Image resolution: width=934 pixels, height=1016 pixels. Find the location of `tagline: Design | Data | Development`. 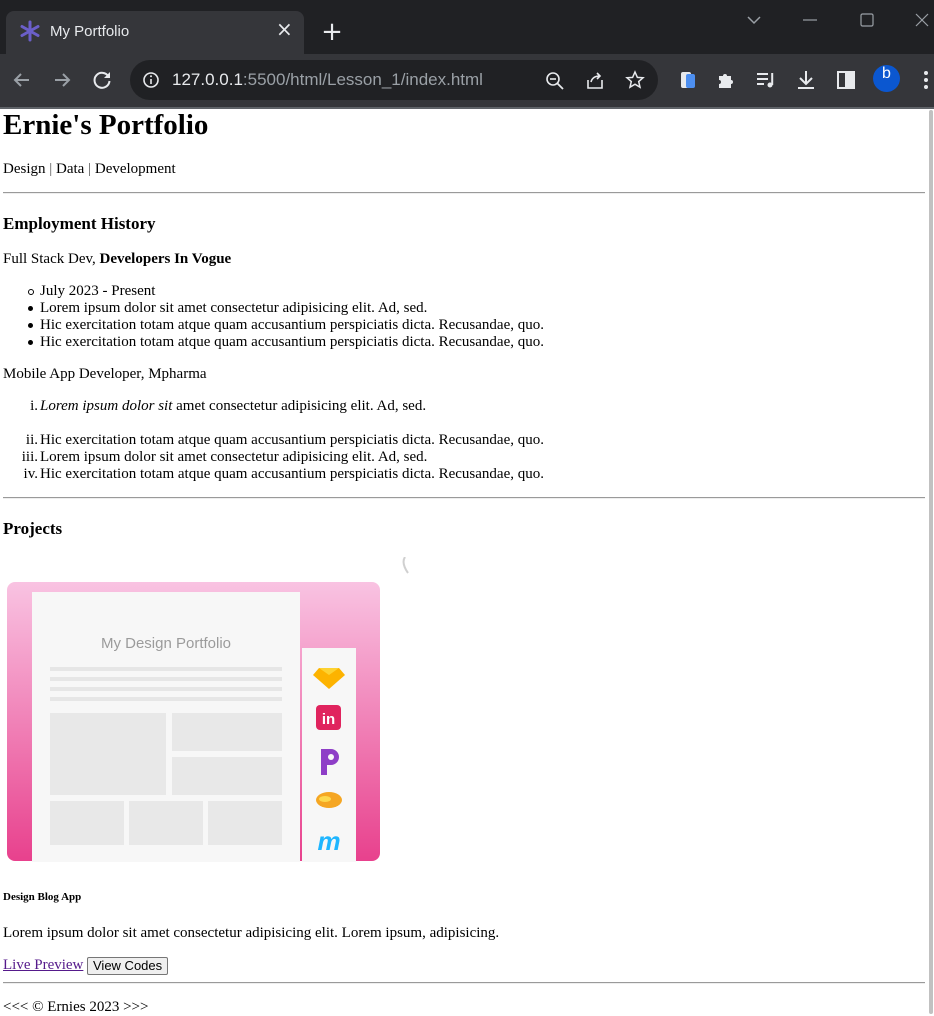

tagline: Design | Data | Development is located at coordinates (89, 169).